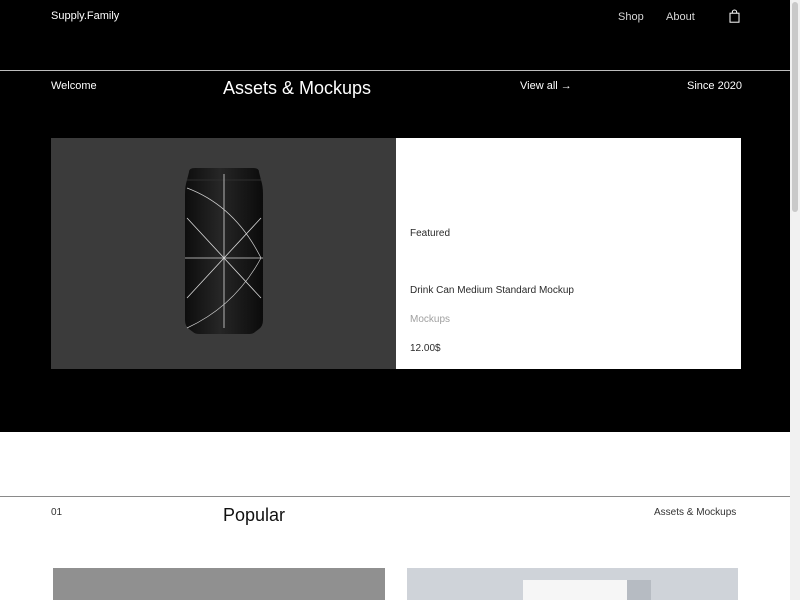  I want to click on view-all-link: View all →, so click(546, 86).